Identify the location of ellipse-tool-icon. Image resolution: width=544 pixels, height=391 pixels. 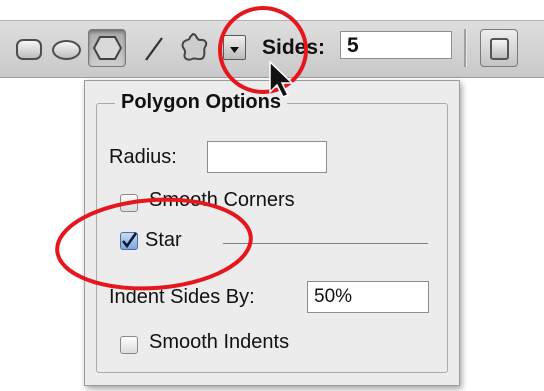
(66, 50).